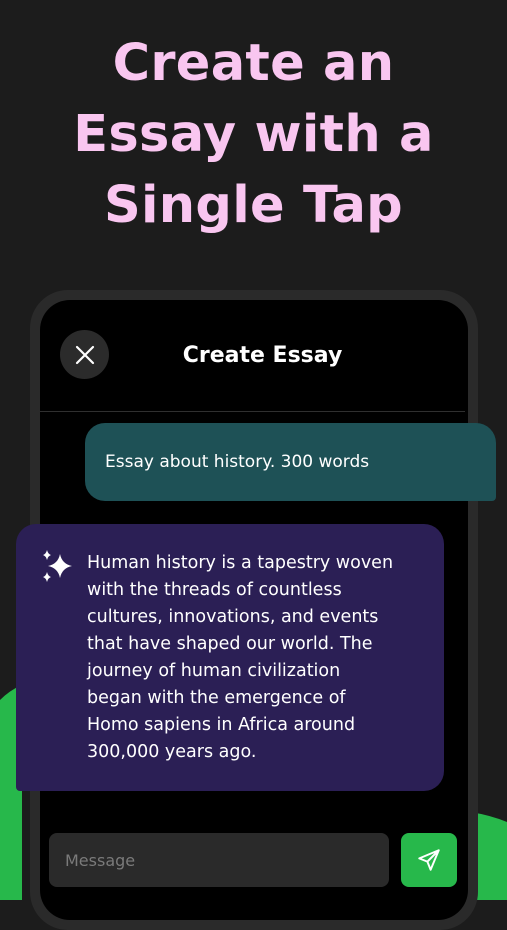 Image resolution: width=507 pixels, height=930 pixels. Describe the element at coordinates (253, 205) in the screenshot. I see `hero-line-3: Single Tap` at that location.